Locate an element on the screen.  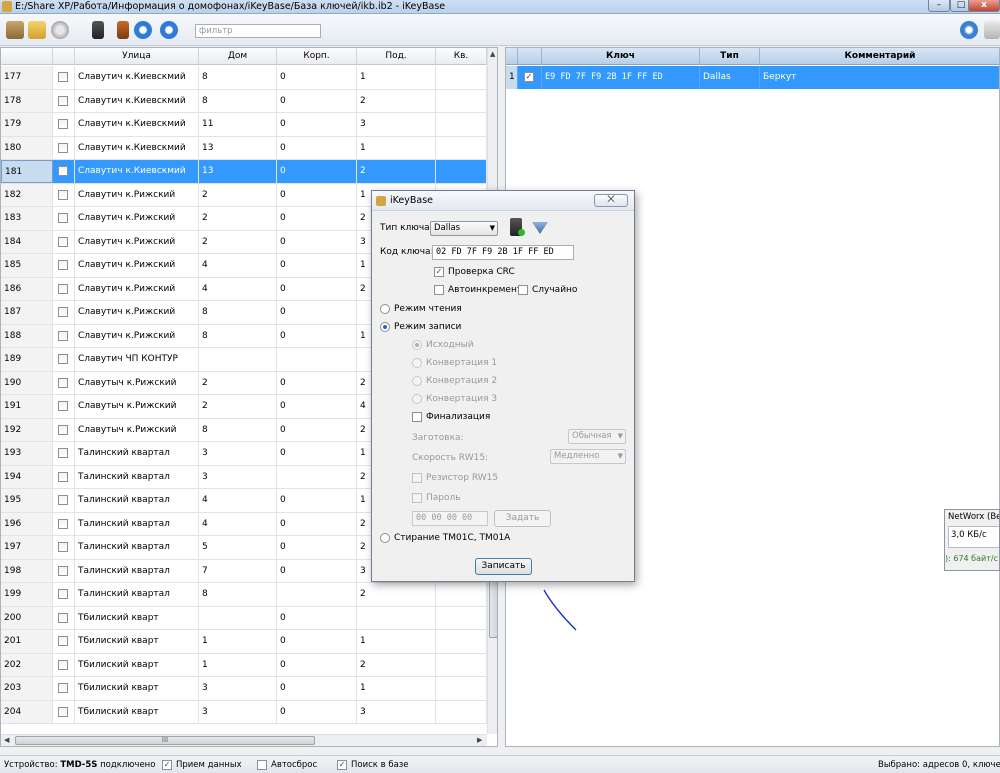
info-icon is located at coordinates (992, 30).